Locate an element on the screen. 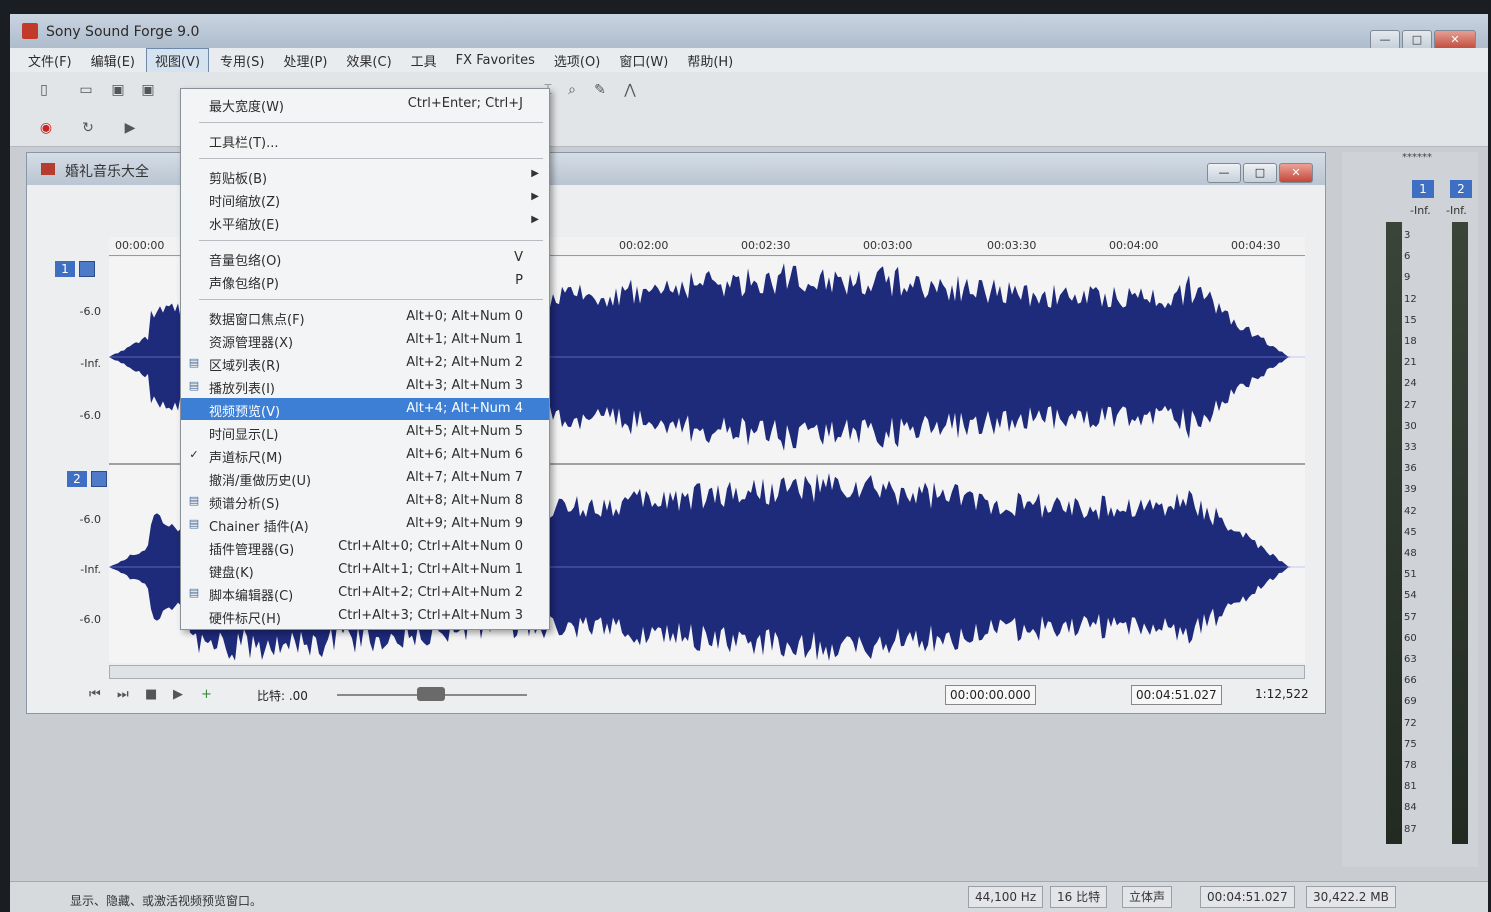  menu-item-label: 脚本编辑器(C) is located at coordinates (251, 596).